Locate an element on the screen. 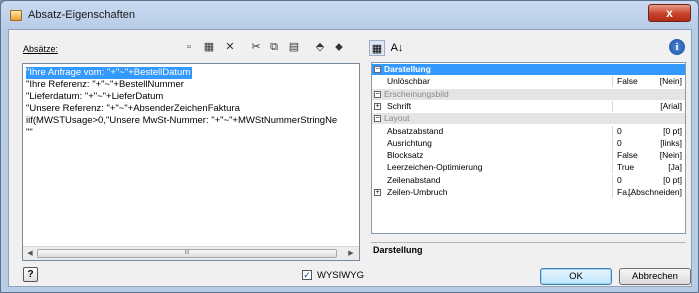 The image size is (699, 293). property-row: Zeilenabstand 0 [0 pt] is located at coordinates (528, 180).